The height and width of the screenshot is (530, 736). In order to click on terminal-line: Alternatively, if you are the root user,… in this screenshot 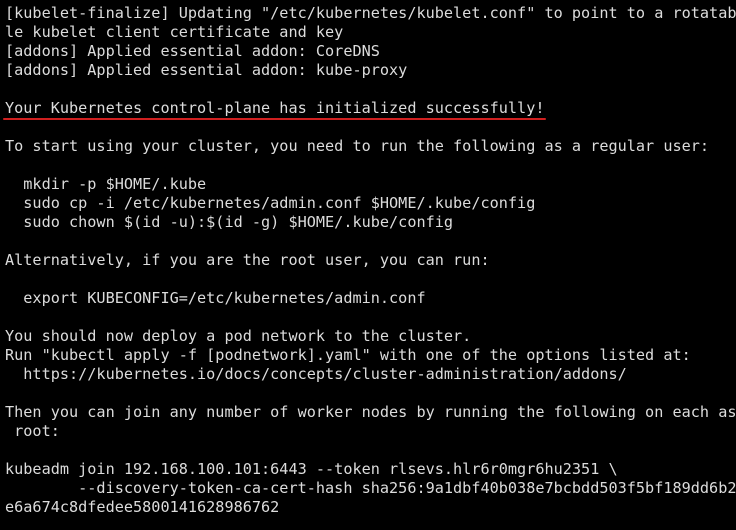, I will do `click(247, 260)`.